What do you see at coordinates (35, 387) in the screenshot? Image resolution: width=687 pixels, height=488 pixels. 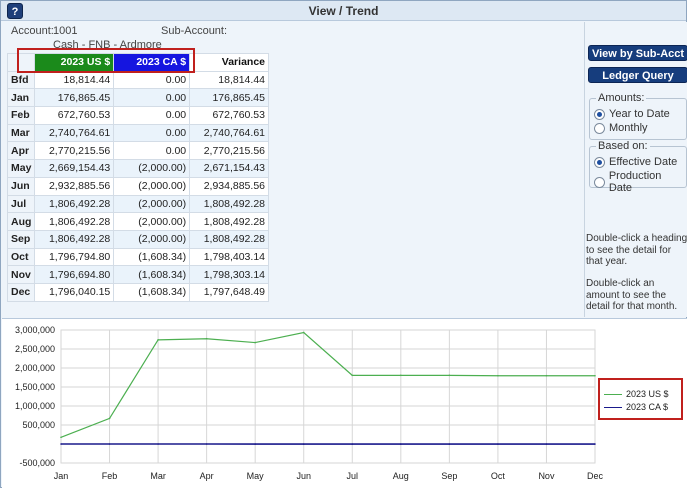 I see `y-tick-label: 1,500,000` at bounding box center [35, 387].